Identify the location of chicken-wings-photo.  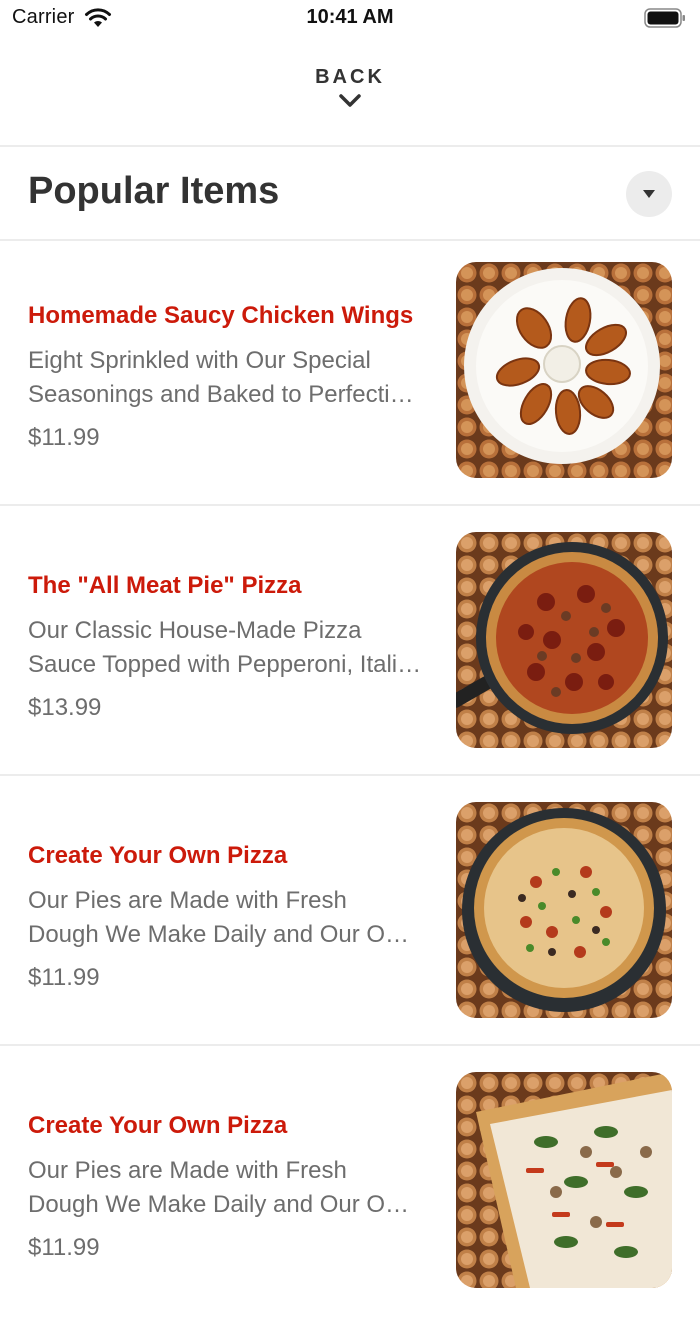
(564, 370).